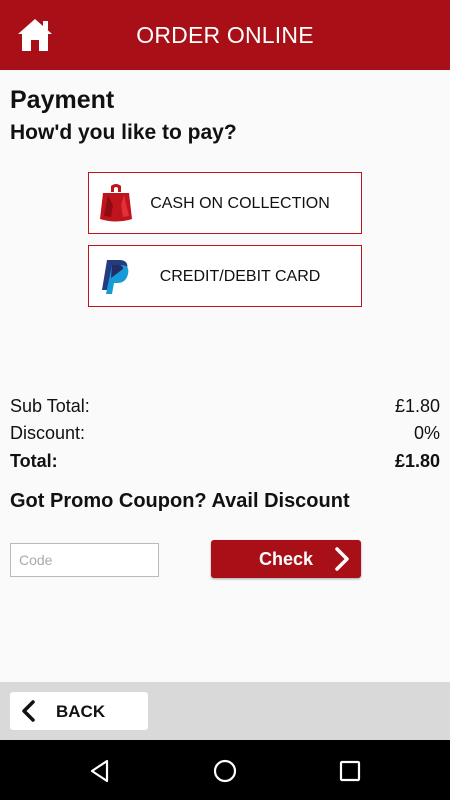 The height and width of the screenshot is (800, 450). I want to click on subtotal-label: Sub Total:, so click(50, 406).